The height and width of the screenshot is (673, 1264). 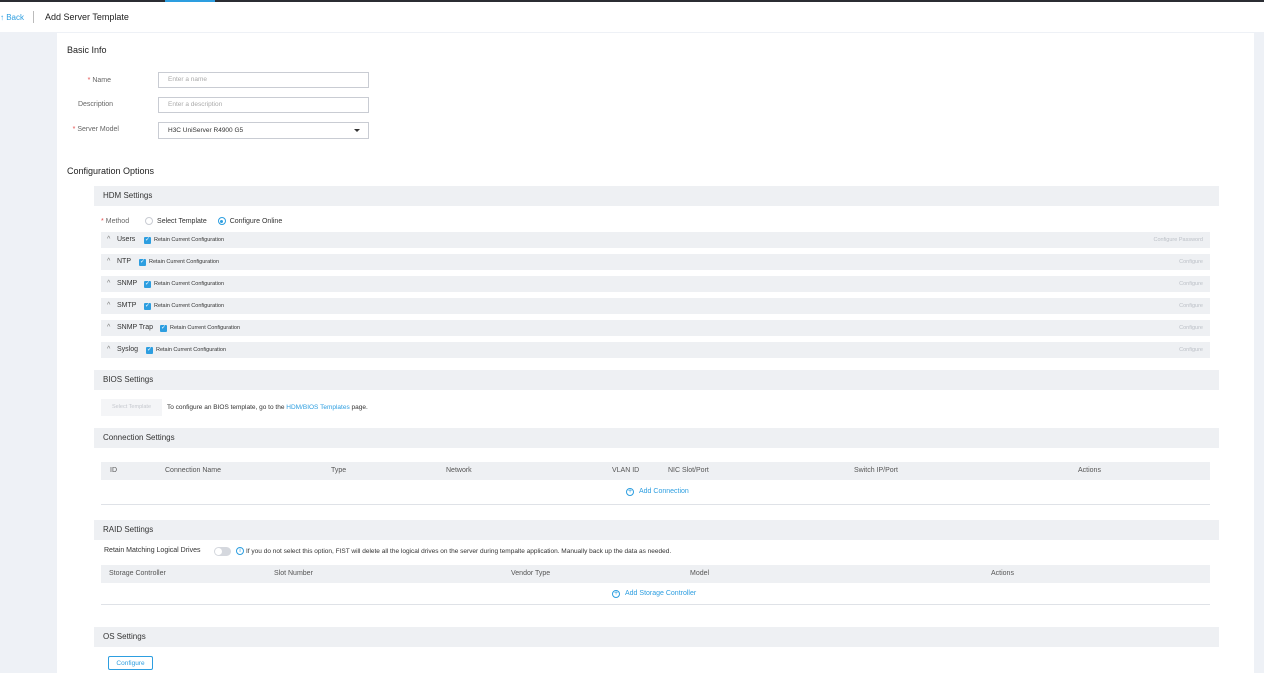 I want to click on server-model-value: H3C UniServer R4900 G5, so click(x=206, y=130).